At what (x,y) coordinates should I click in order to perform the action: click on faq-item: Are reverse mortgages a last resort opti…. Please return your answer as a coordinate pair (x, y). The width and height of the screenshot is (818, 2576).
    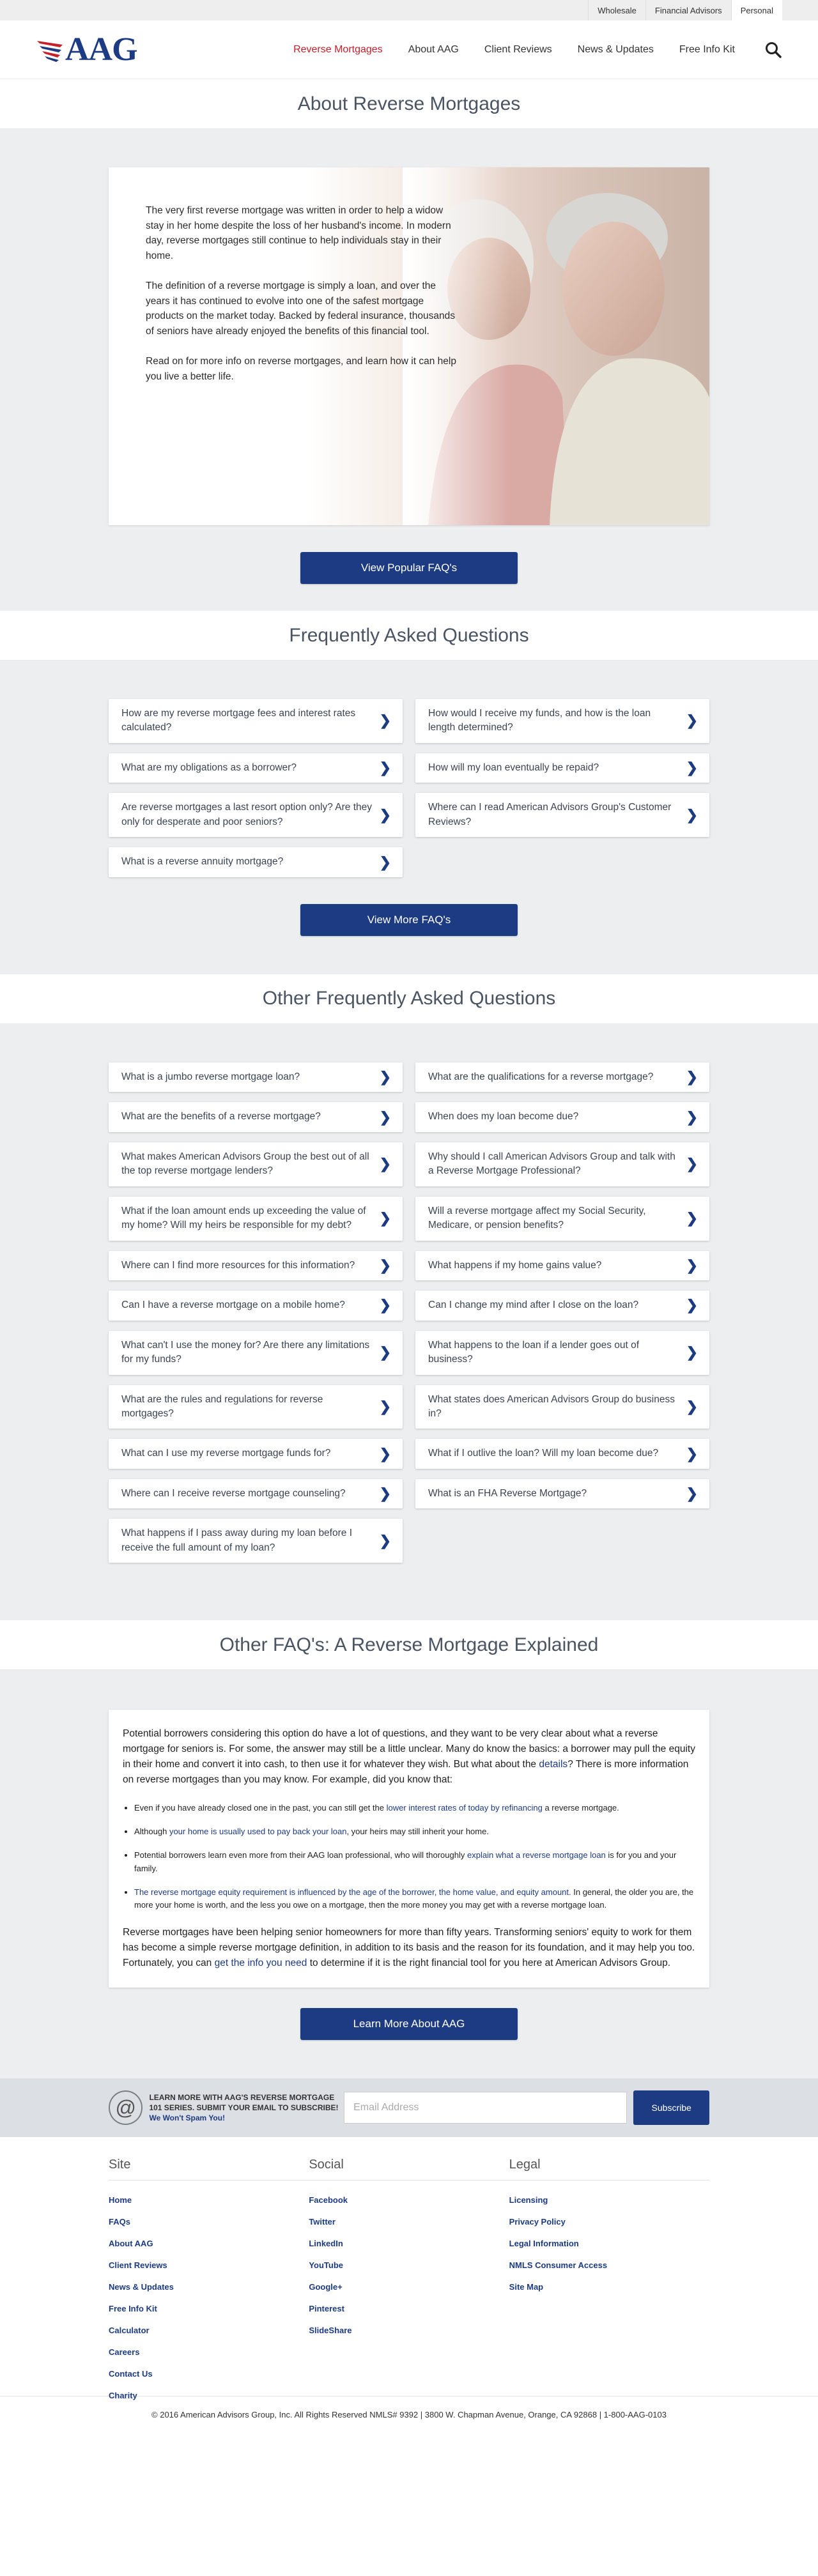
    Looking at the image, I should click on (256, 815).